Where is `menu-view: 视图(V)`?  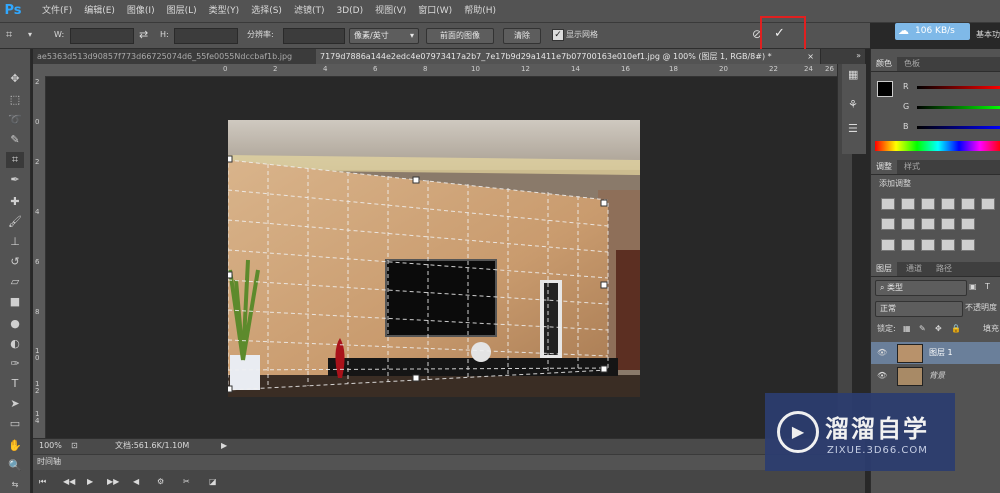 menu-view: 视图(V) is located at coordinates (390, 11).